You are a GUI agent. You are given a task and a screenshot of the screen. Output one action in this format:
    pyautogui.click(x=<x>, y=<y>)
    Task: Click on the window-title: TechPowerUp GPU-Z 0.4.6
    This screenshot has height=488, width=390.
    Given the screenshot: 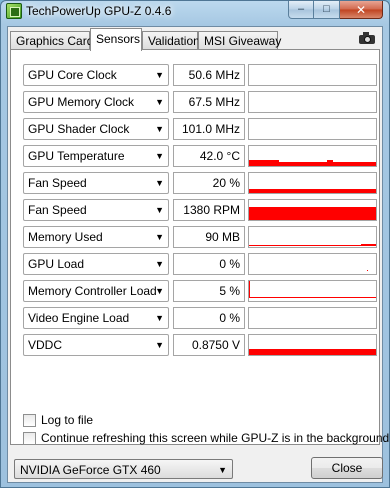 What is the action you would take?
    pyautogui.click(x=99, y=11)
    